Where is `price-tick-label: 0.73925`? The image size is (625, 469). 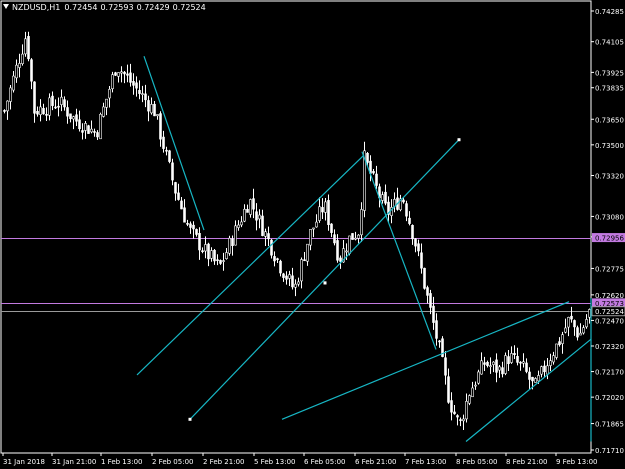
price-tick-label: 0.73925 is located at coordinates (609, 73).